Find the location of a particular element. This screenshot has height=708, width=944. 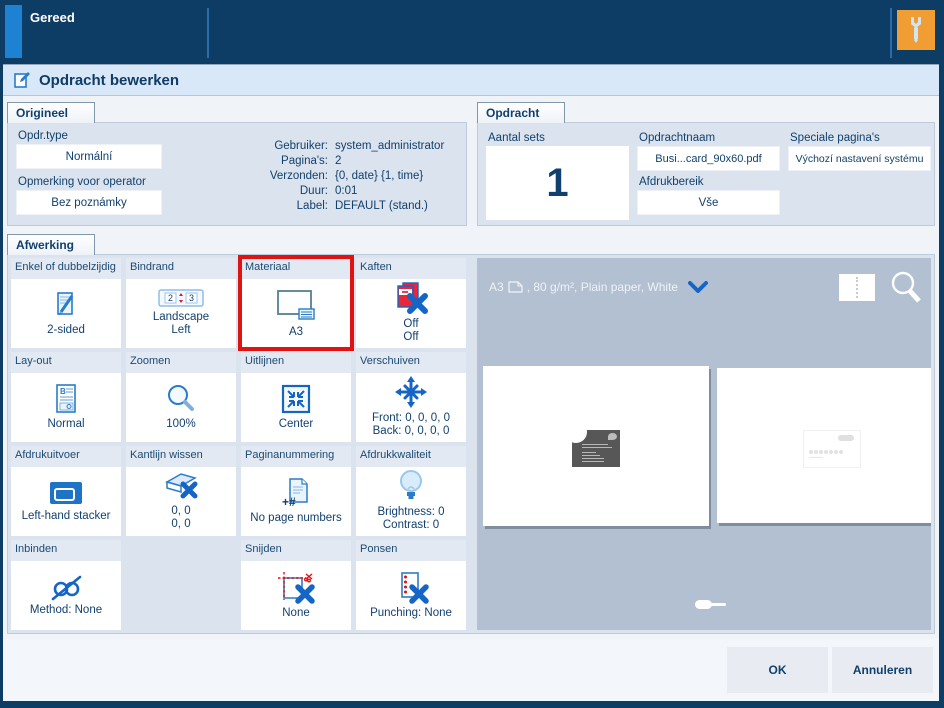

ok-button: OK is located at coordinates (777, 670).